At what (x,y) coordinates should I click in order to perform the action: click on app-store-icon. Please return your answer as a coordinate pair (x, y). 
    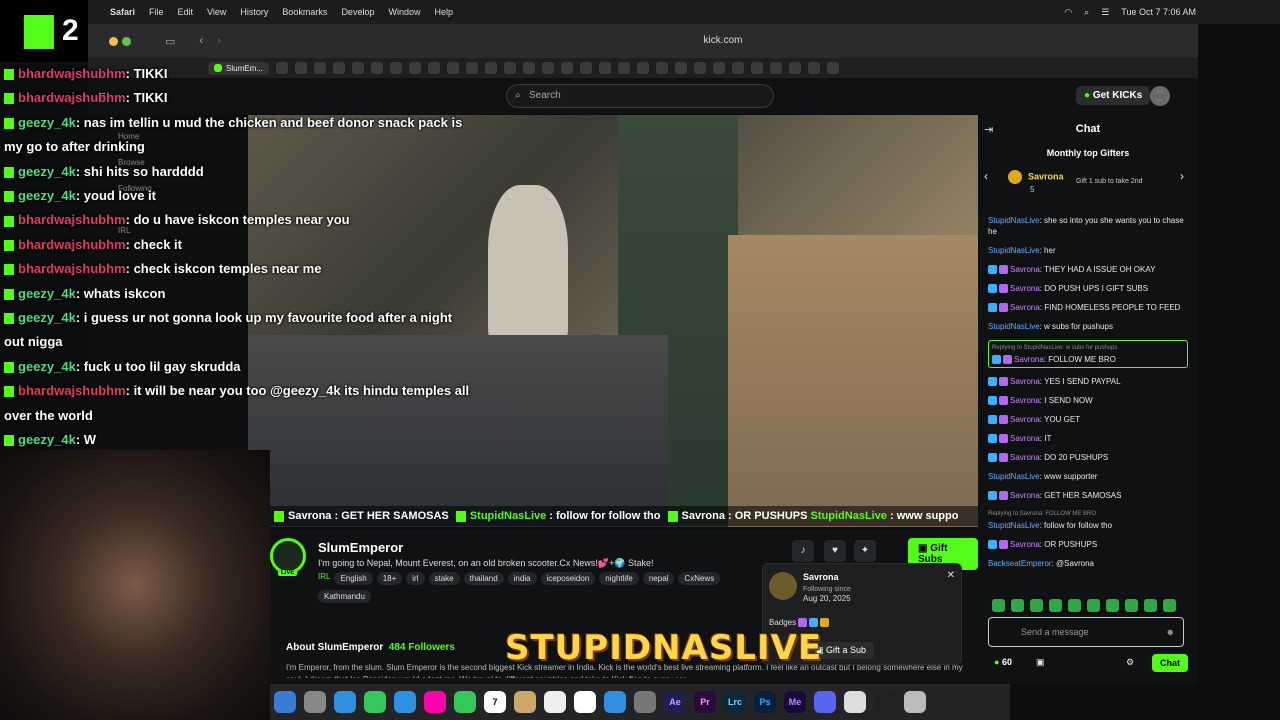
    Looking at the image, I should click on (615, 702).